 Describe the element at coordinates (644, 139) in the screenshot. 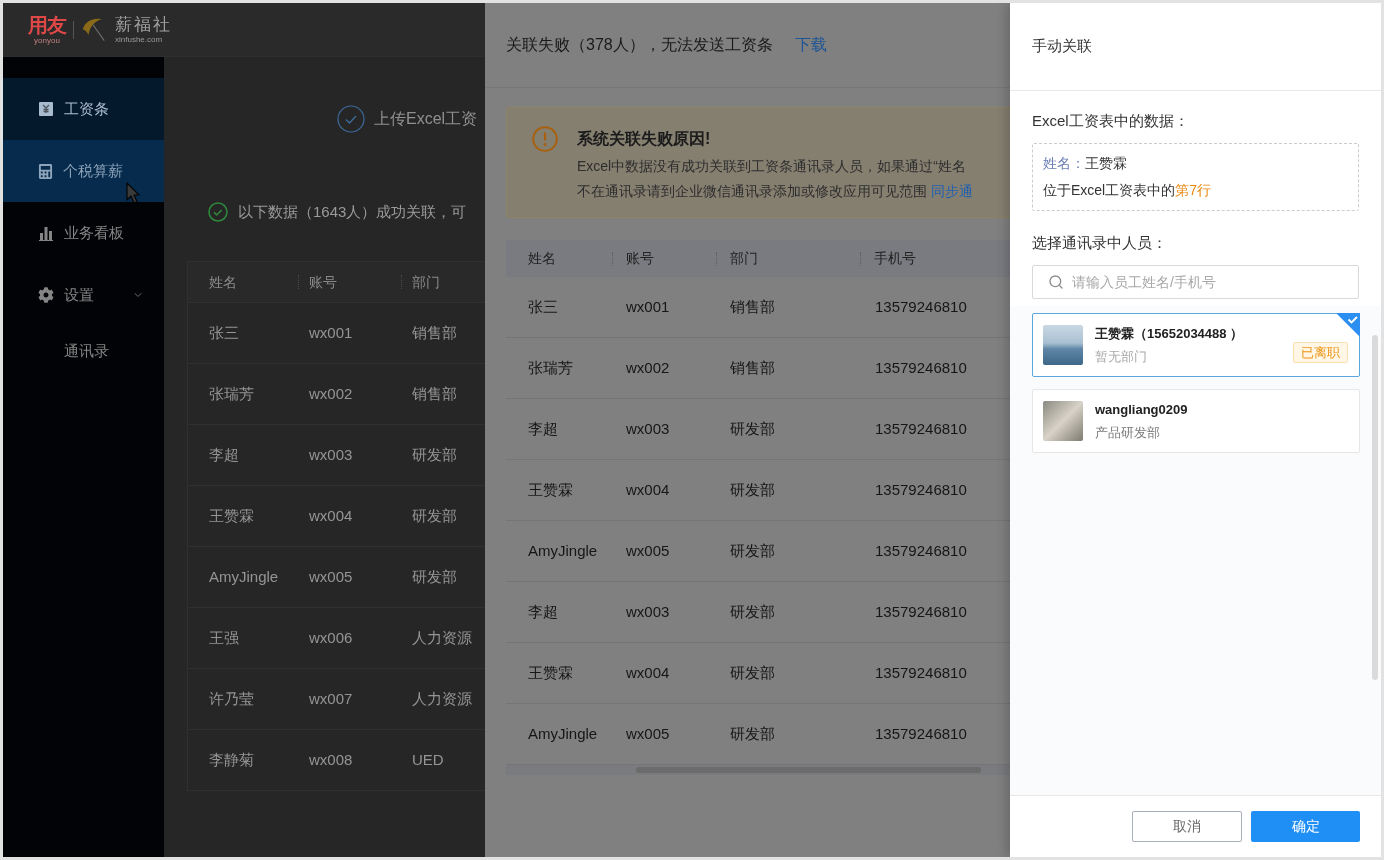

I see `notice-title: 系统关联失败原因!` at that location.